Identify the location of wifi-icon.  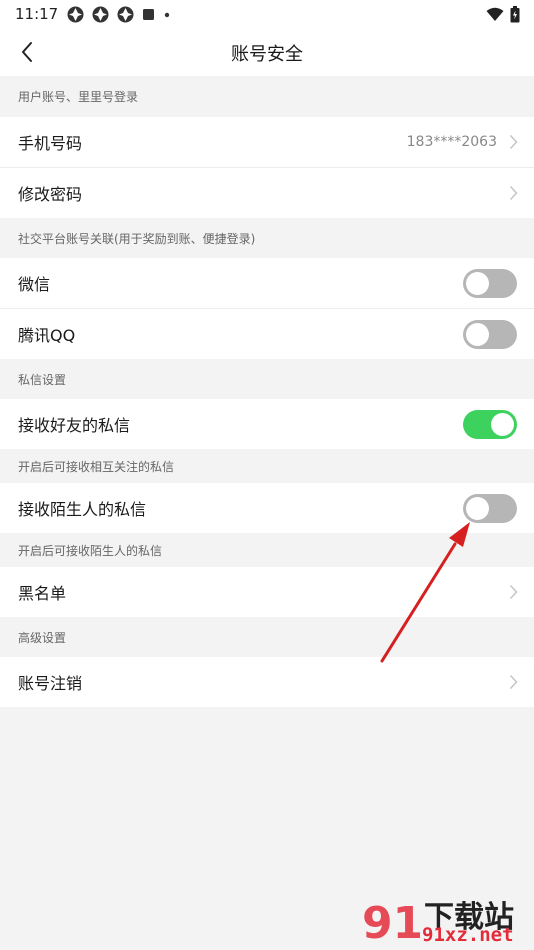
(495, 14).